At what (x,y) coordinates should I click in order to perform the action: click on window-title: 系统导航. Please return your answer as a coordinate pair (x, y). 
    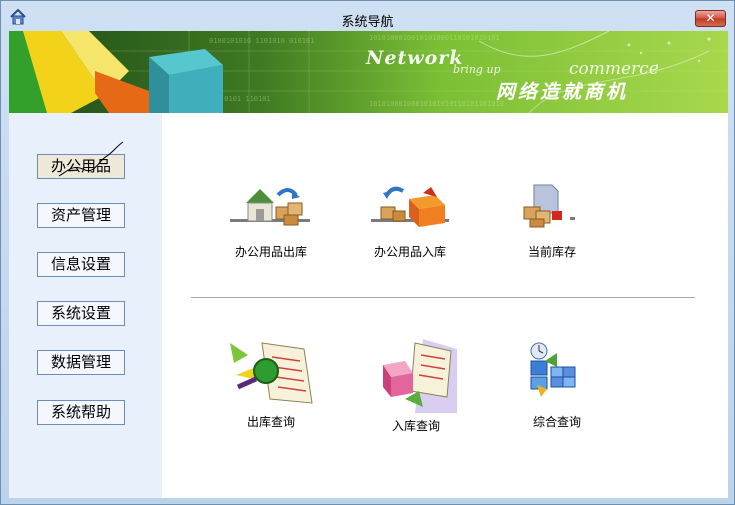
    Looking at the image, I should click on (367, 22).